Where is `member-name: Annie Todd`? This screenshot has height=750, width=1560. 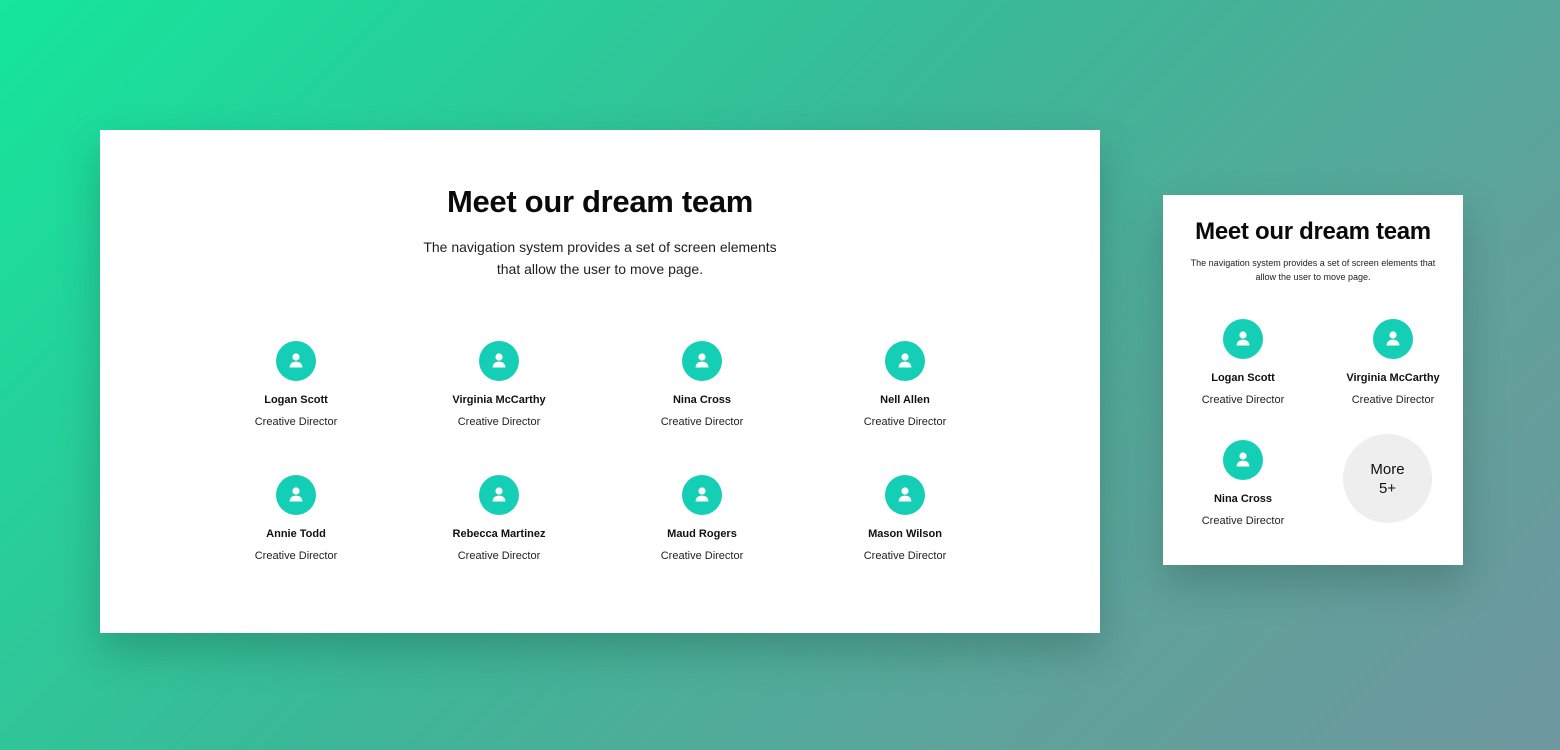 member-name: Annie Todd is located at coordinates (296, 534).